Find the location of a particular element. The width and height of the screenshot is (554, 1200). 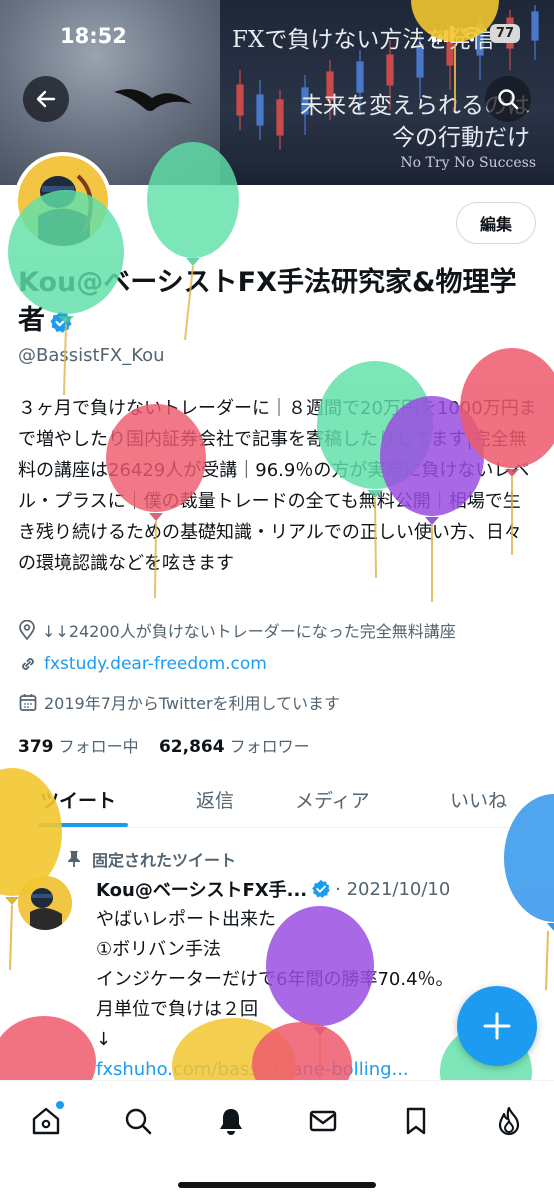

follow-stats: 379 フォロー中 62,864 フォロワー is located at coordinates (164, 745).